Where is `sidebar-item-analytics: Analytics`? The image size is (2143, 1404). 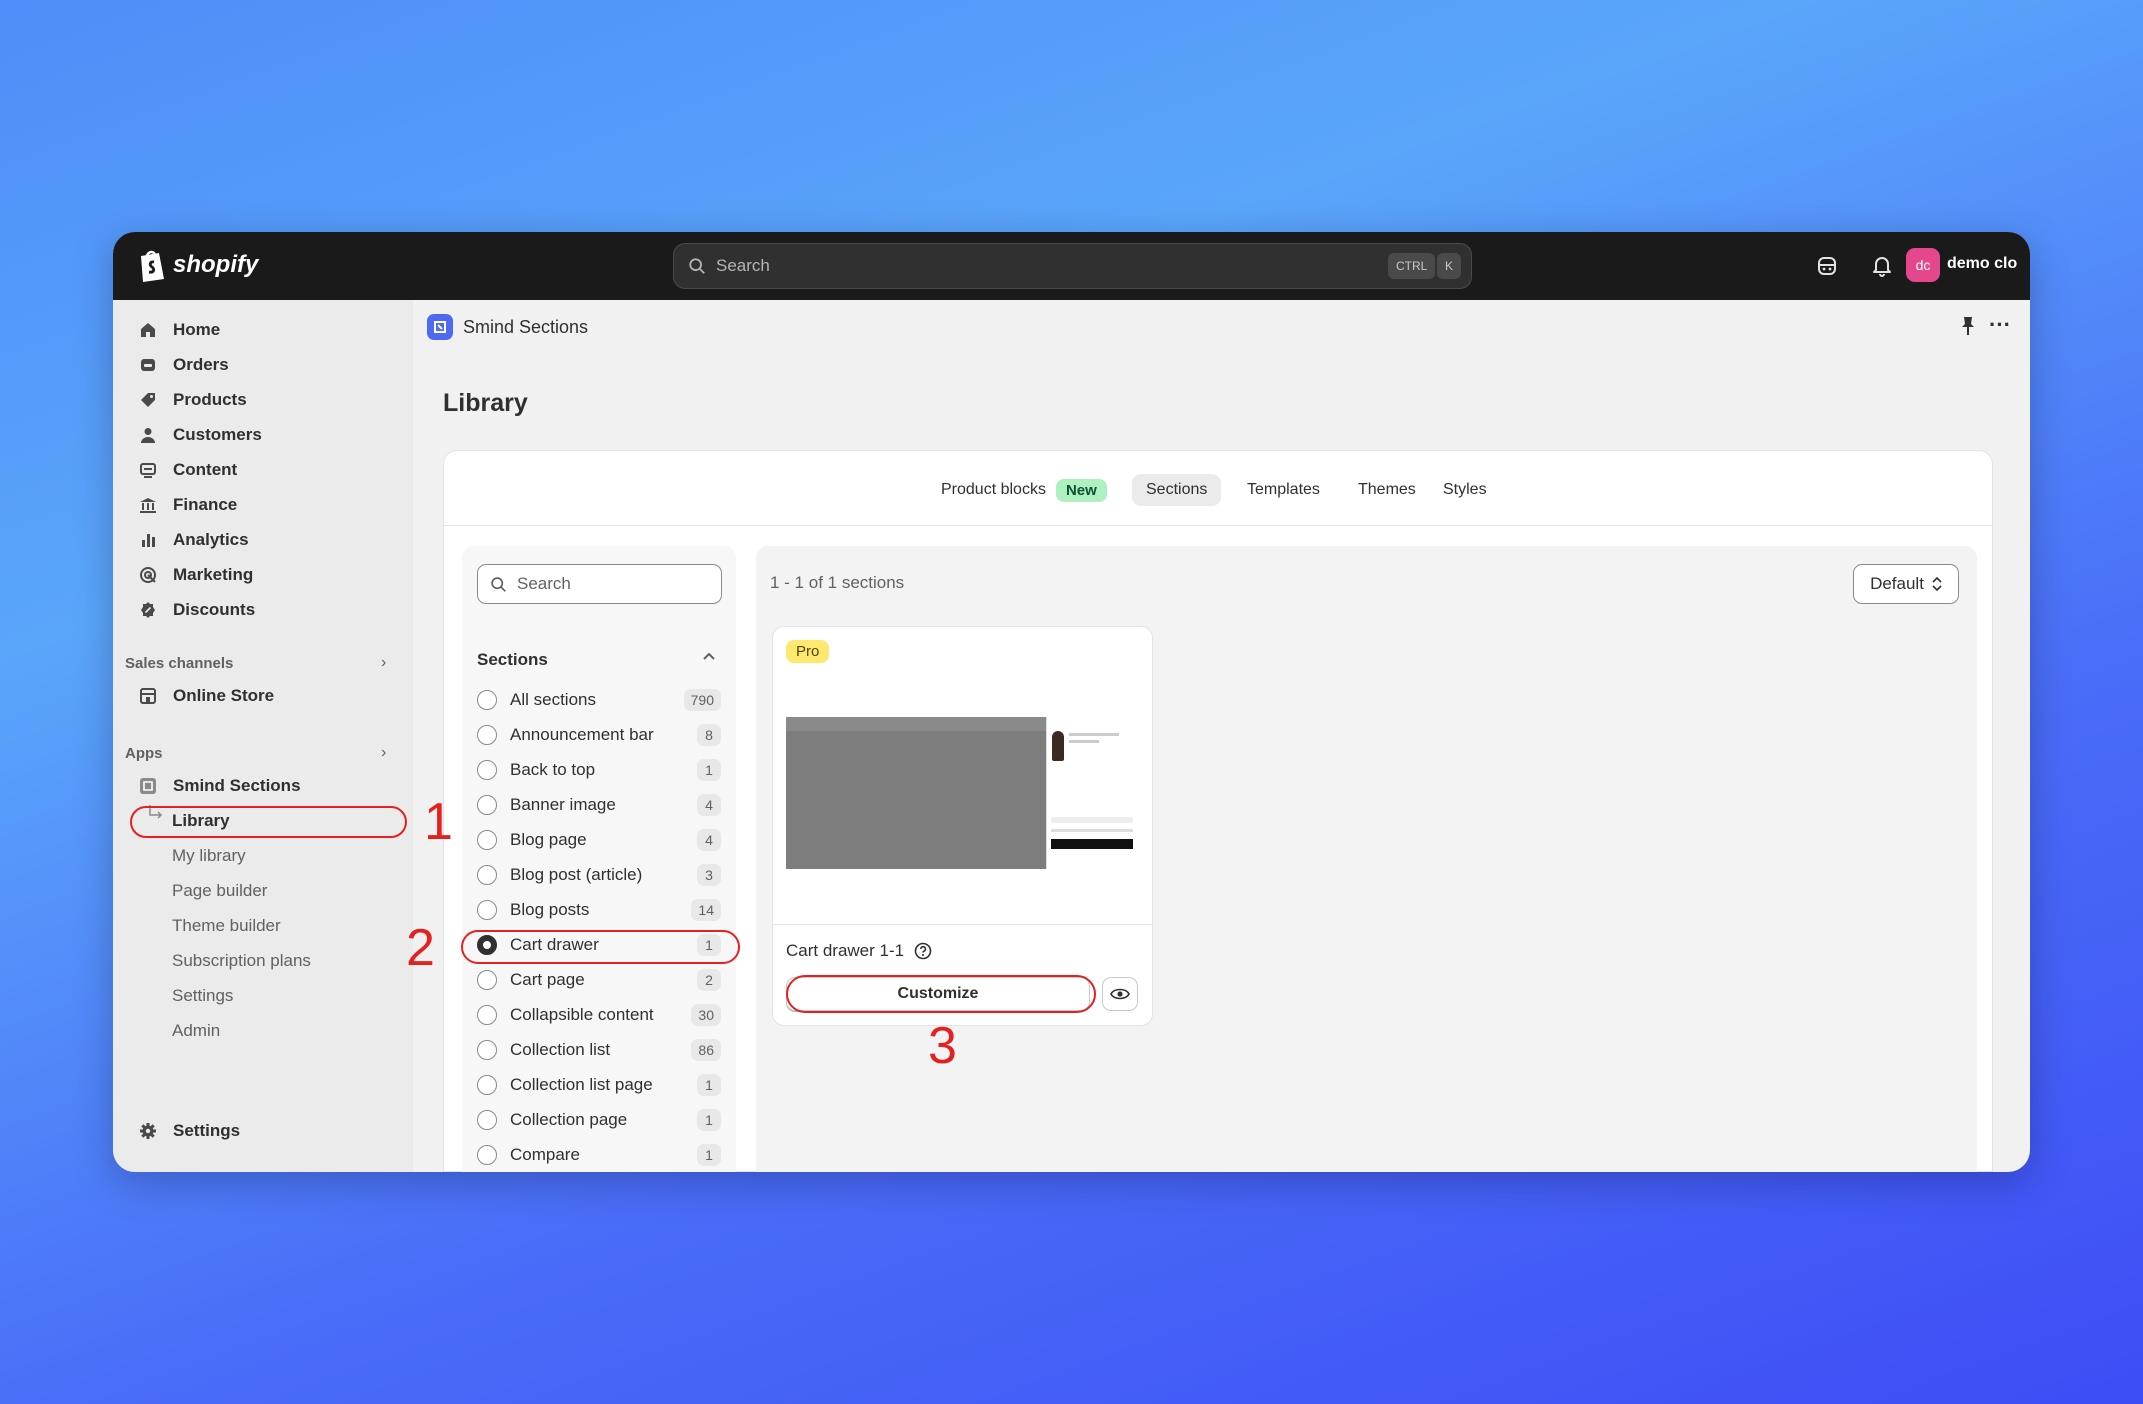 sidebar-item-analytics: Analytics is located at coordinates (193, 540).